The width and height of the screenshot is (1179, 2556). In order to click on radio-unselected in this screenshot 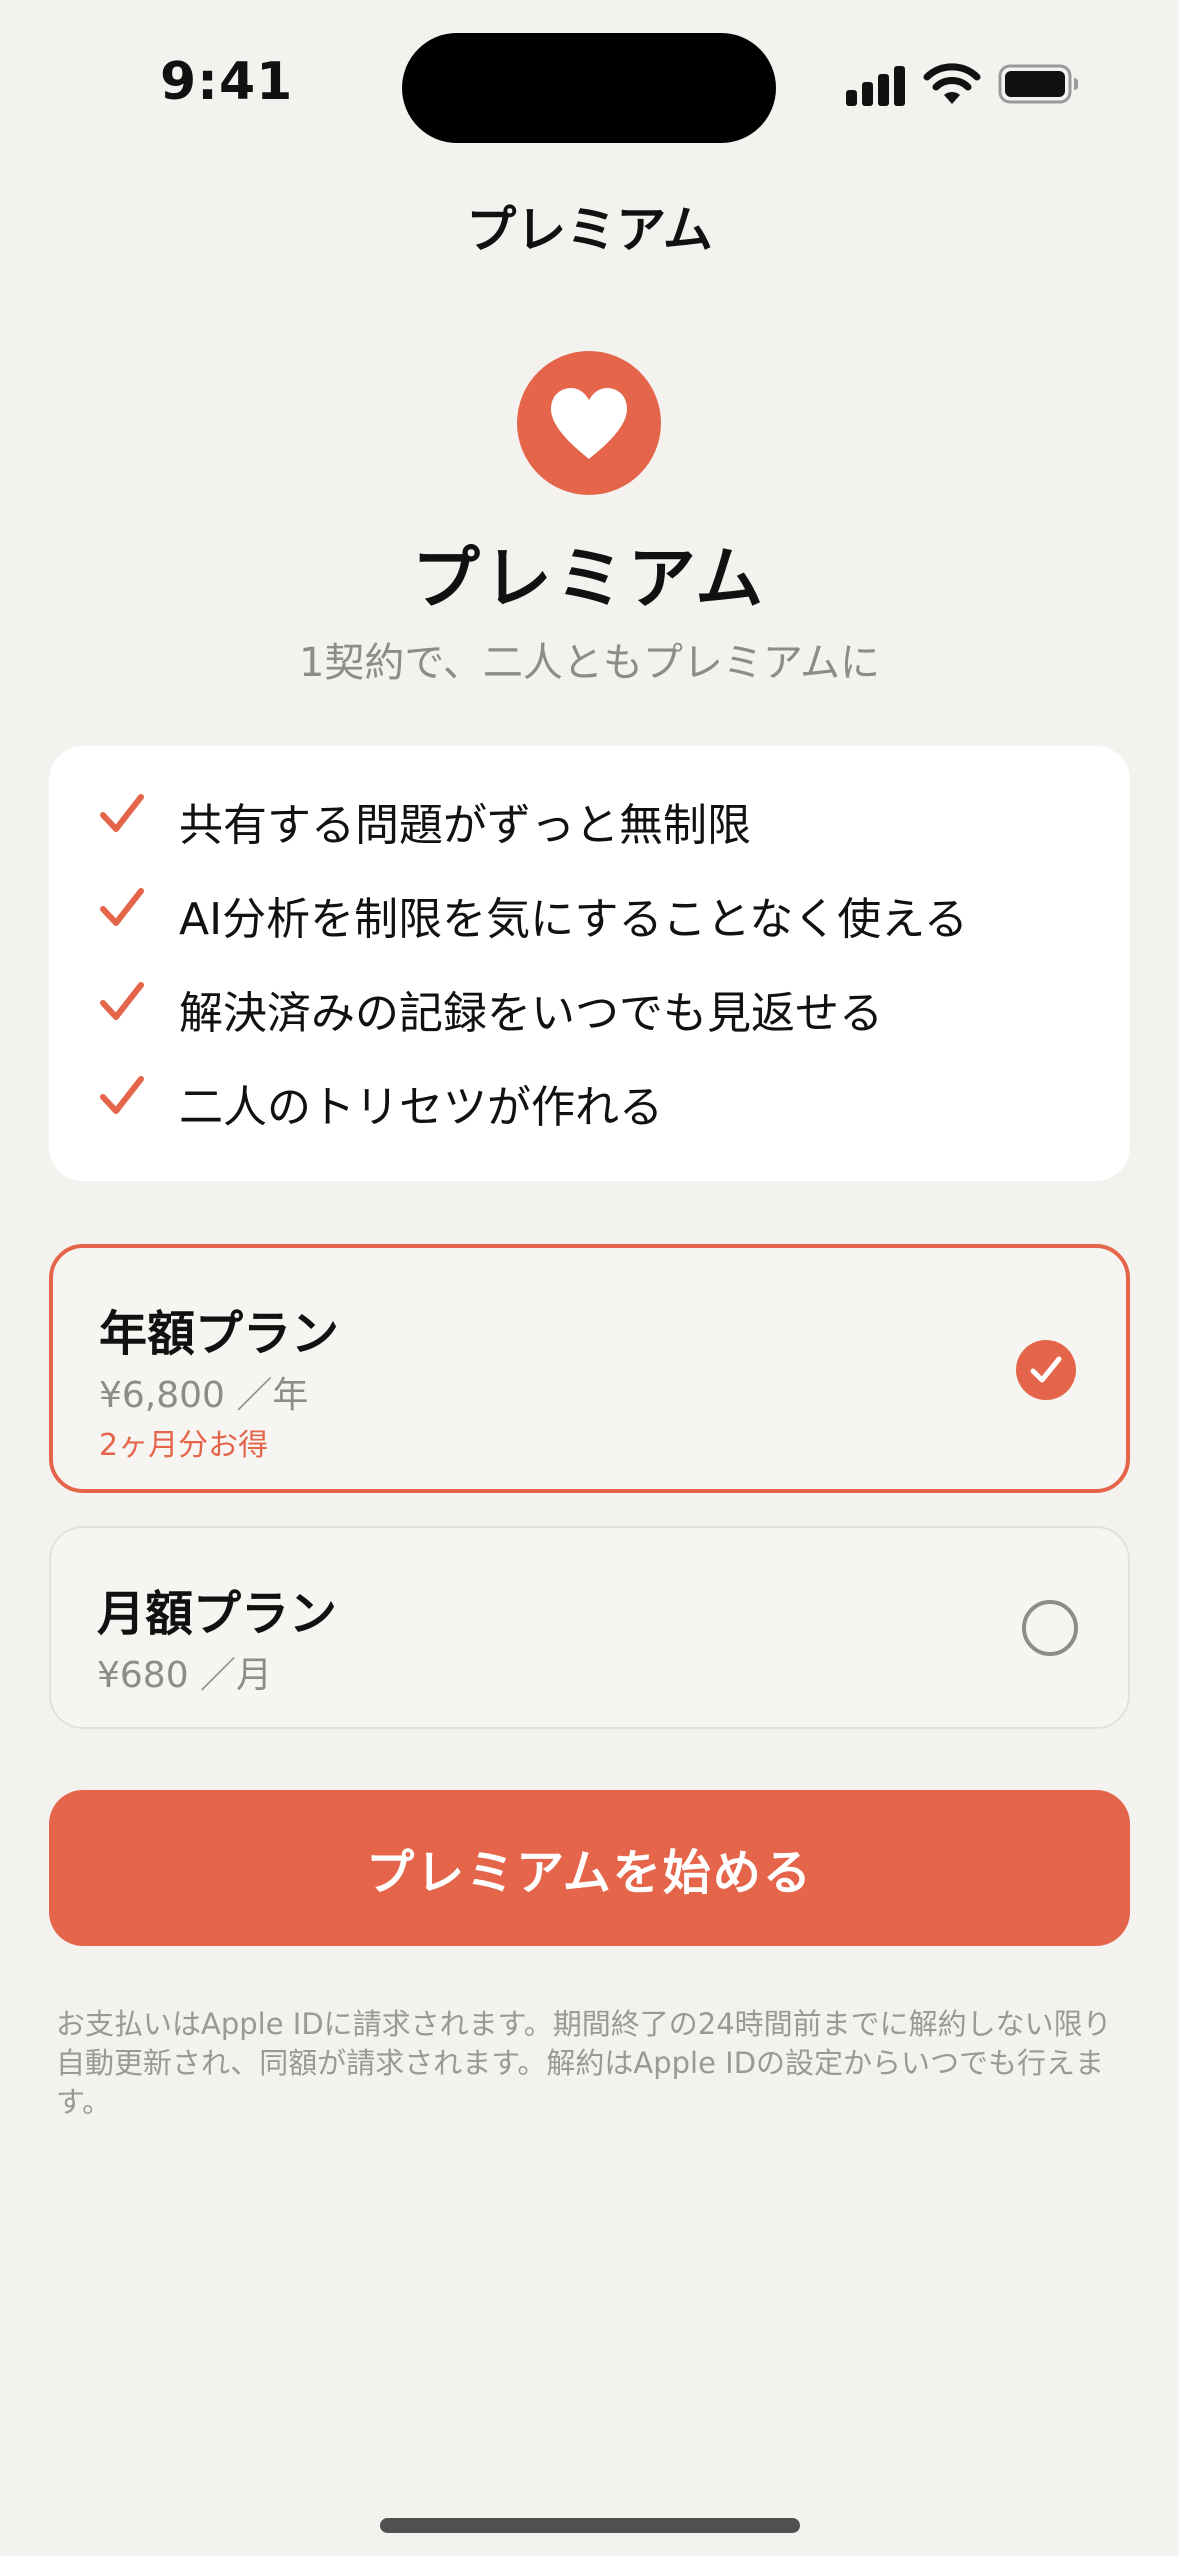, I will do `click(1050, 1628)`.